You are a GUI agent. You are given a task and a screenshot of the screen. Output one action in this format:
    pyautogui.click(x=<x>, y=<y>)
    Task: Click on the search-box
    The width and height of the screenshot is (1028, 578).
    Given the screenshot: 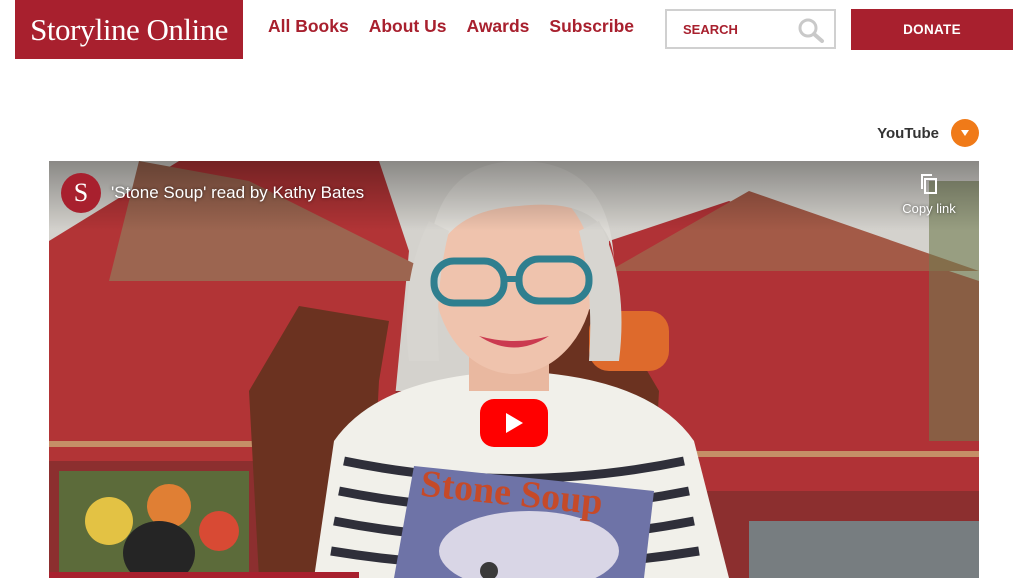 What is the action you would take?
    pyautogui.click(x=750, y=29)
    